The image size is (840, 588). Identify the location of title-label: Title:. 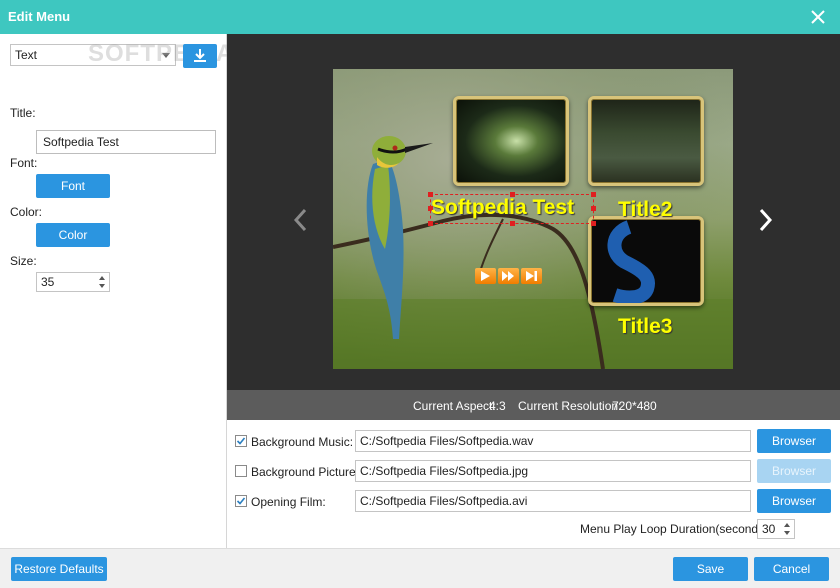
(23, 113).